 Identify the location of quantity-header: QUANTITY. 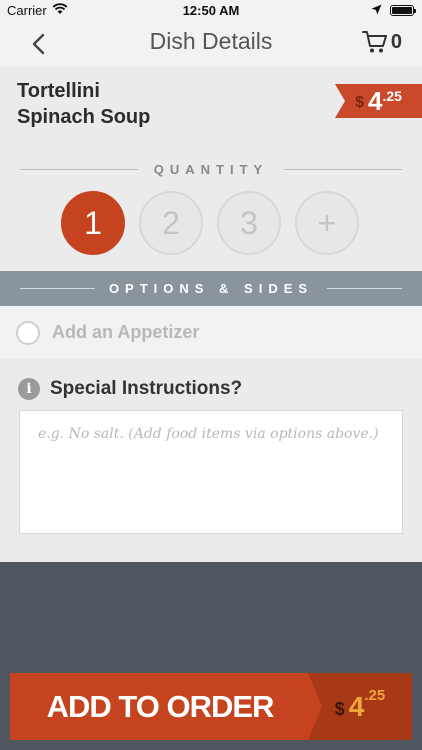
(211, 169).